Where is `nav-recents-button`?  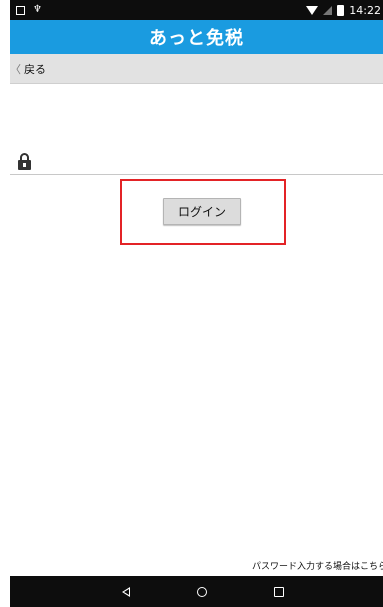
nav-recents-button is located at coordinates (279, 591).